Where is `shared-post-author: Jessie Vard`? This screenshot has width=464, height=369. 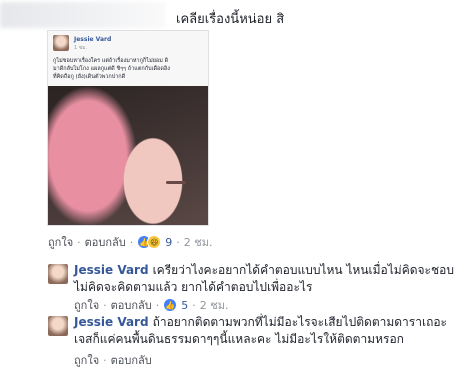
shared-post-author: Jessie Vard is located at coordinates (93, 39).